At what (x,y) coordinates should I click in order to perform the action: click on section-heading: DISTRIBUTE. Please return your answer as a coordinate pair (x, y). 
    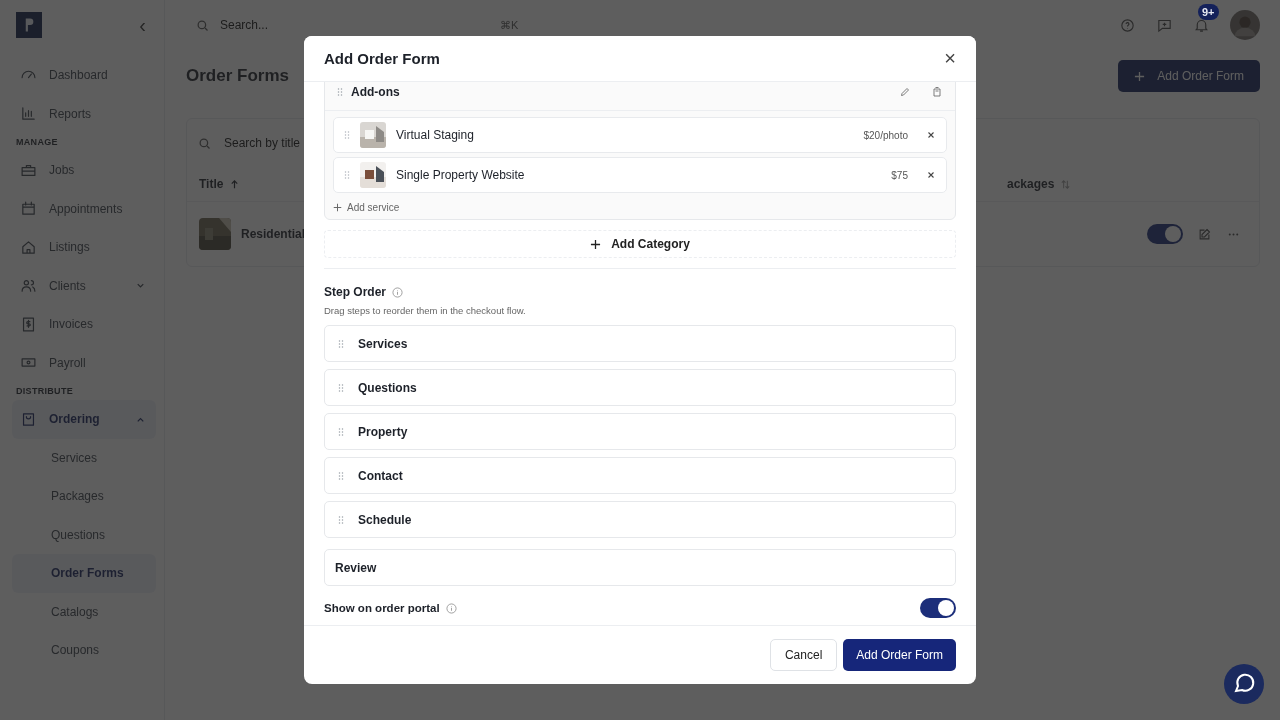
    Looking at the image, I should click on (44, 391).